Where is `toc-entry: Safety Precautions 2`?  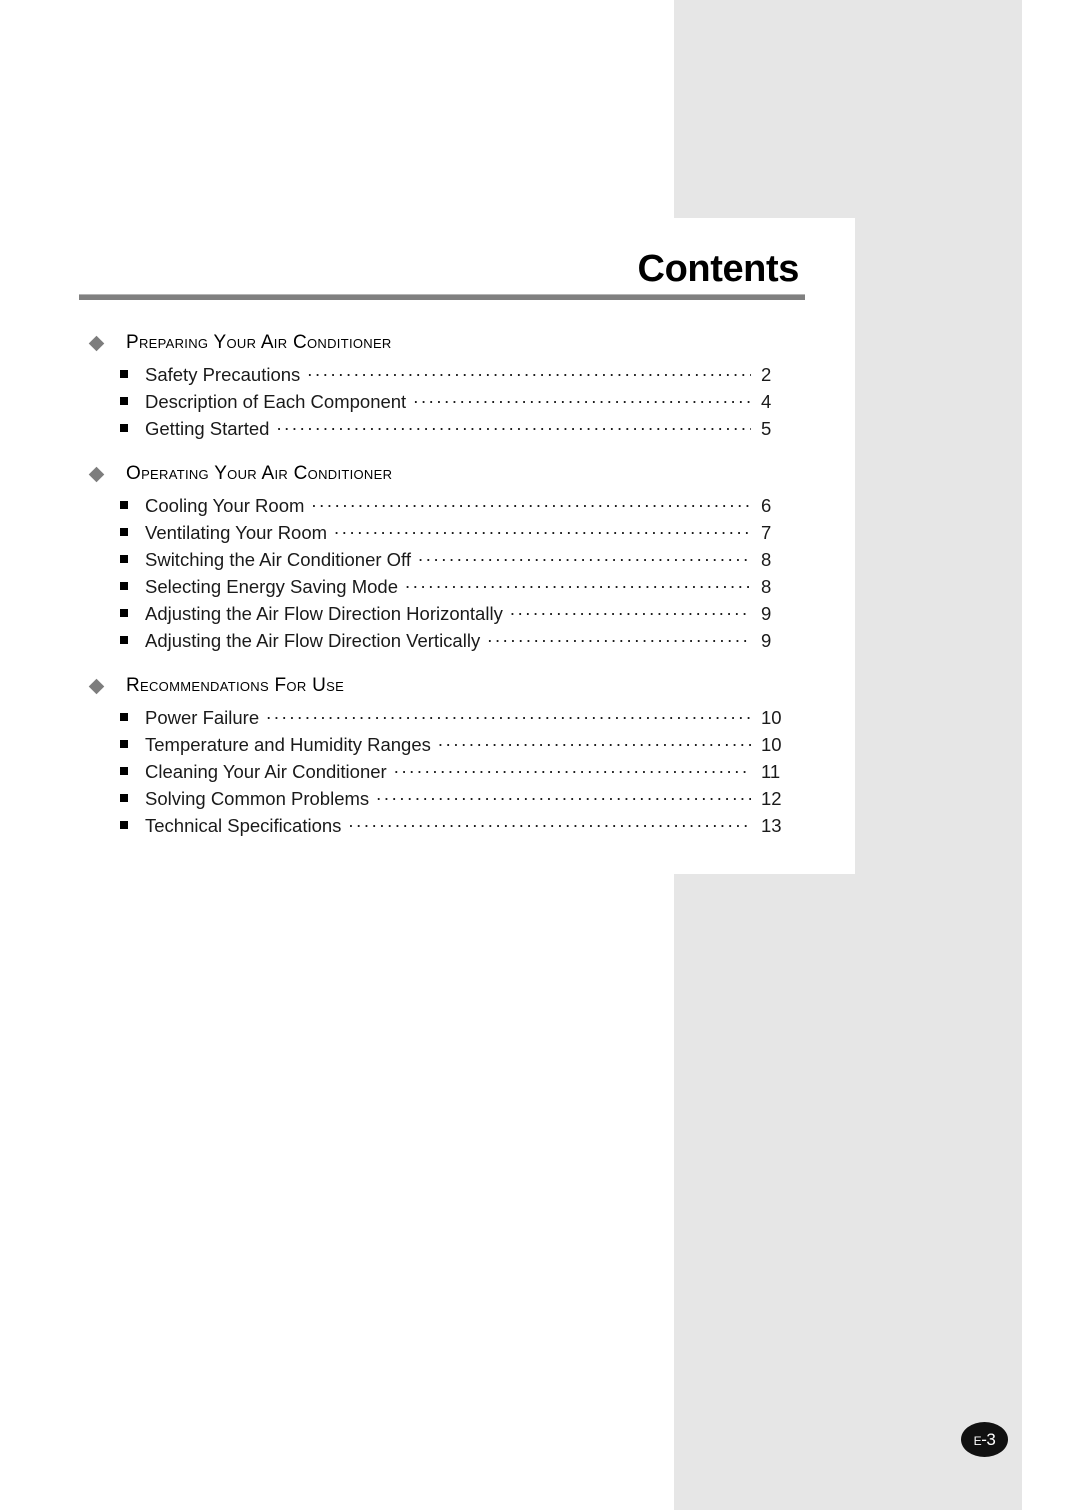 toc-entry: Safety Precautions 2 is located at coordinates (442, 375).